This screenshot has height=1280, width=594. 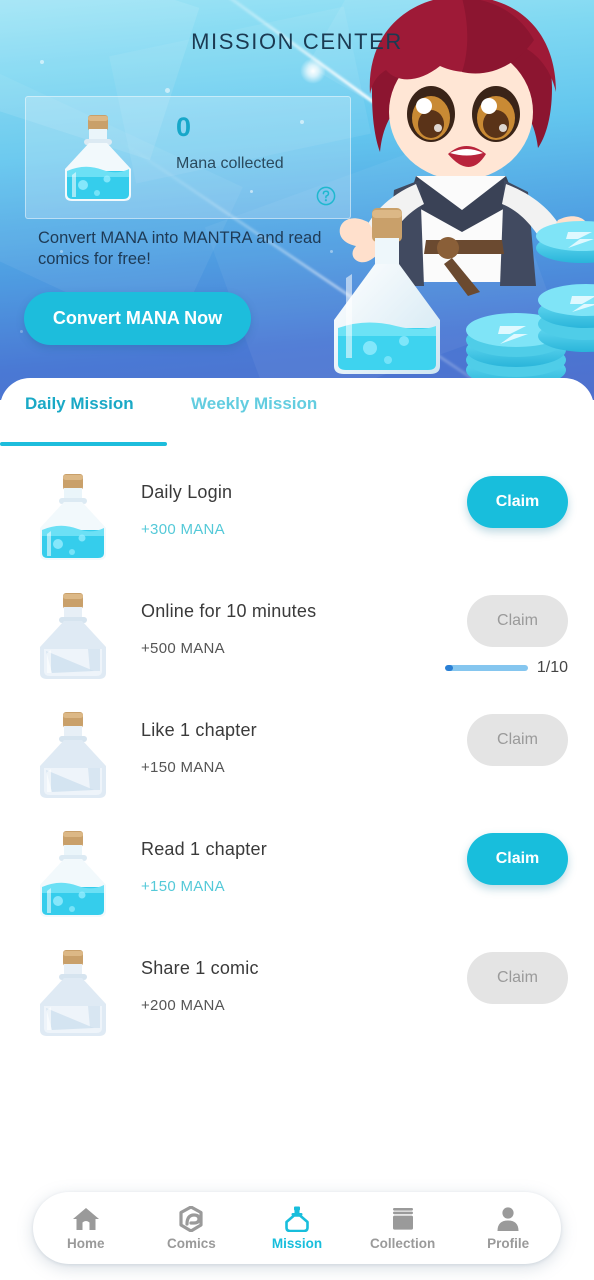 I want to click on nav-item-home: Home, so click(x=86, y=1228).